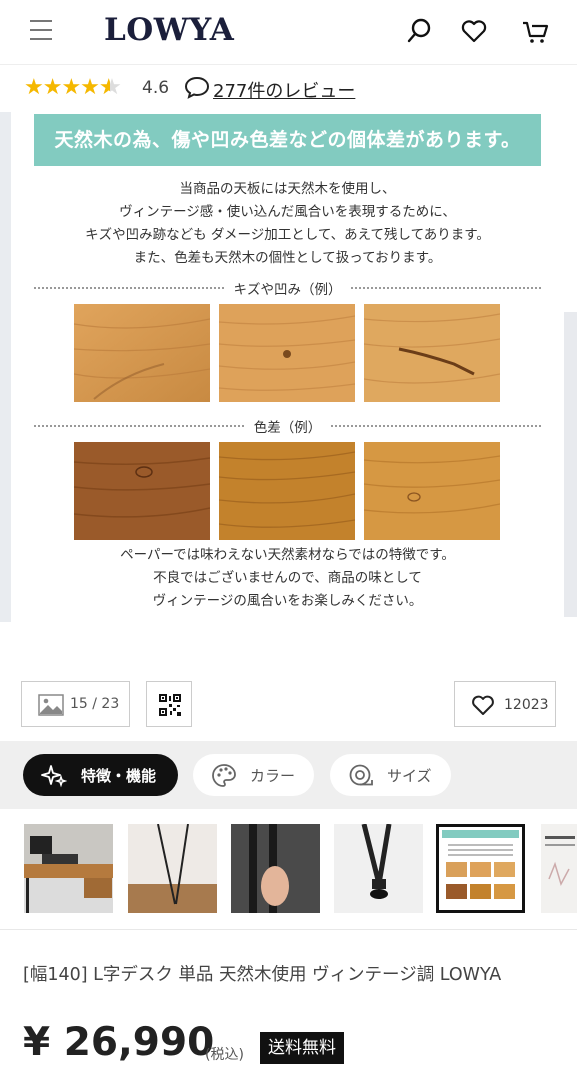 Image resolution: width=577 pixels, height=1080 pixels. Describe the element at coordinates (287, 426) in the screenshot. I see `section-label-color-difference: 色差（例）` at that location.